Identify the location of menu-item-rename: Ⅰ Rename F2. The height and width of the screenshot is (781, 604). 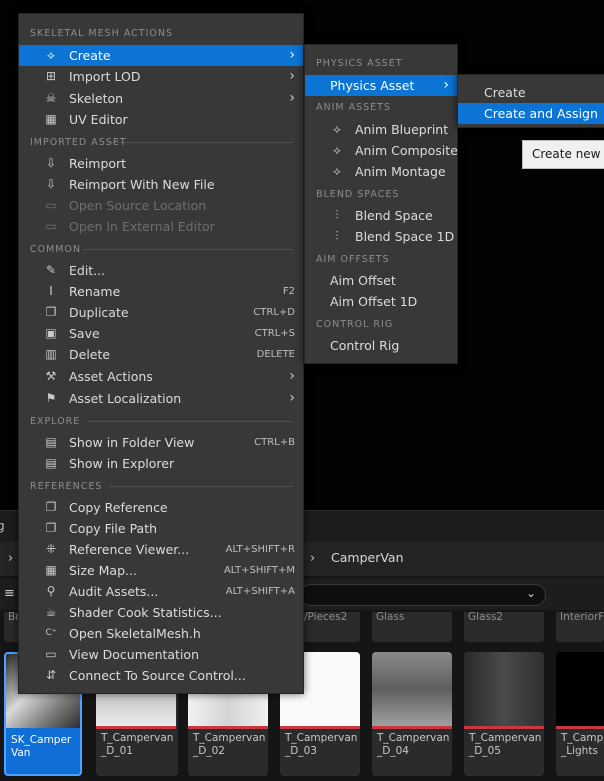
(161, 291).